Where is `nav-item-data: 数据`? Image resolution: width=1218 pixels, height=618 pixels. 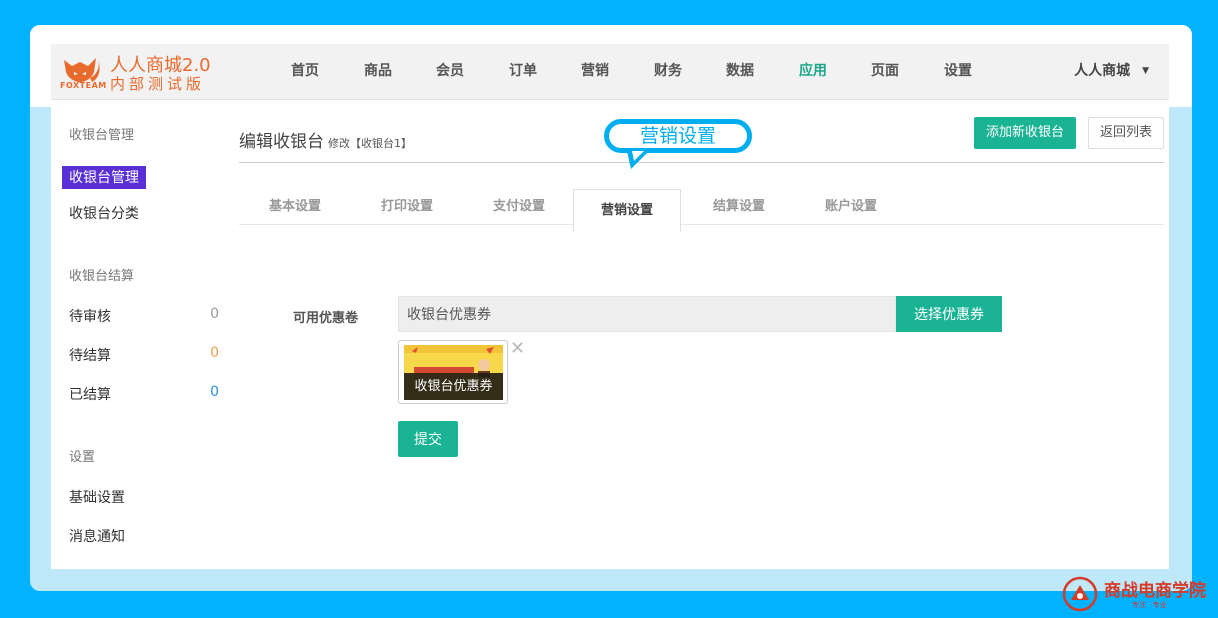
nav-item-data: 数据 is located at coordinates (740, 71).